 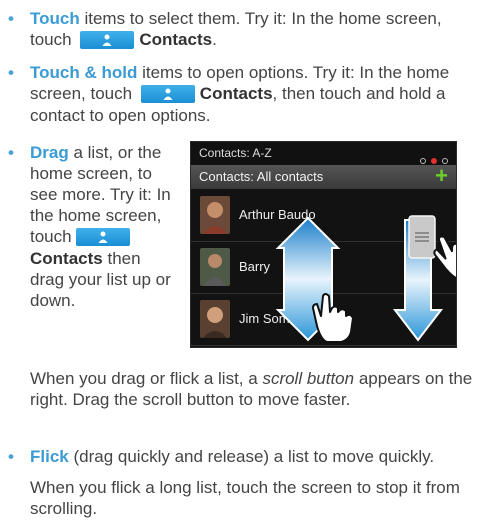 What do you see at coordinates (308, 378) in the screenshot?
I see `scroll-button-term: scroll button` at bounding box center [308, 378].